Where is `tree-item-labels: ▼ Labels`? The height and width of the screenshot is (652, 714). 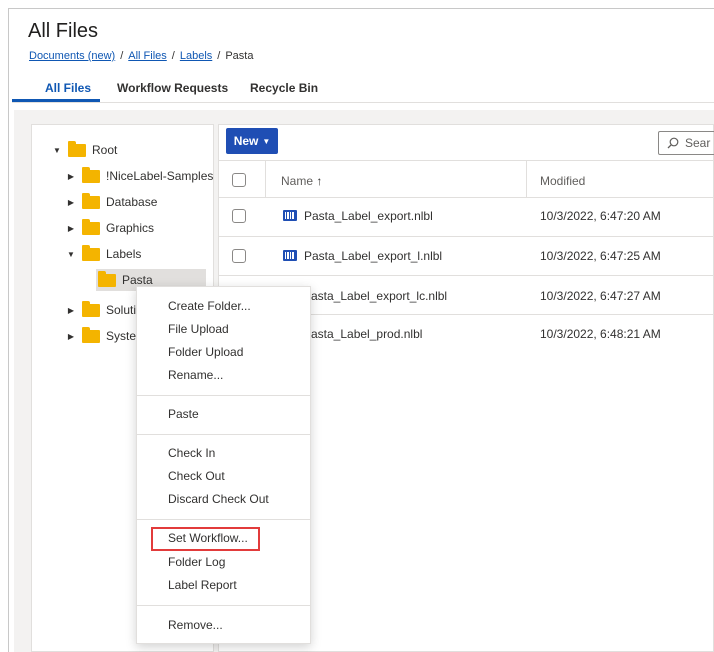 tree-item-labels: ▼ Labels is located at coordinates (103, 254).